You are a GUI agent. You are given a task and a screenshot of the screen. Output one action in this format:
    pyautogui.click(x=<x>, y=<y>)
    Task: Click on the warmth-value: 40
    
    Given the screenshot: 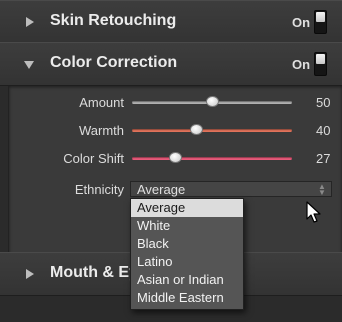 What is the action you would take?
    pyautogui.click(x=323, y=130)
    